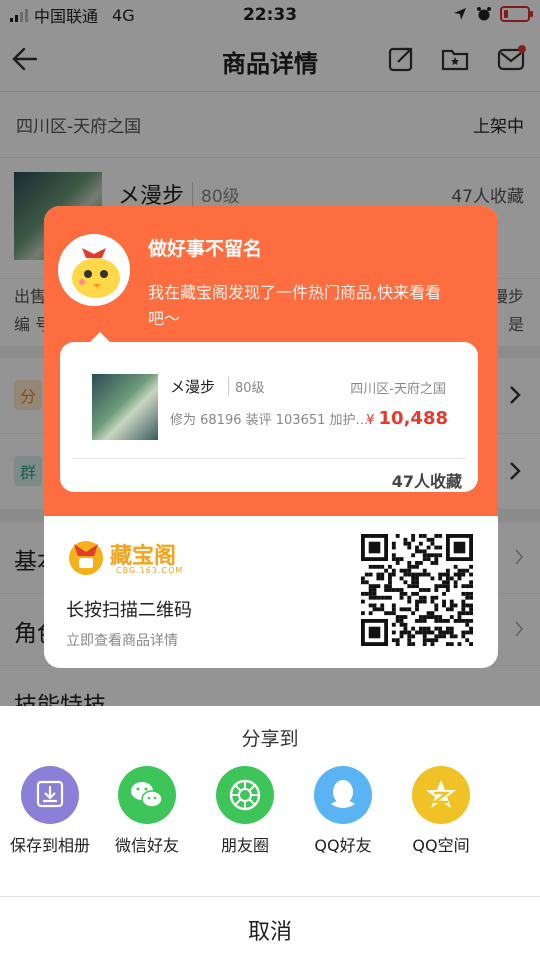  Describe the element at coordinates (398, 389) in the screenshot. I see `item-region: 四川区-天府之国` at that location.